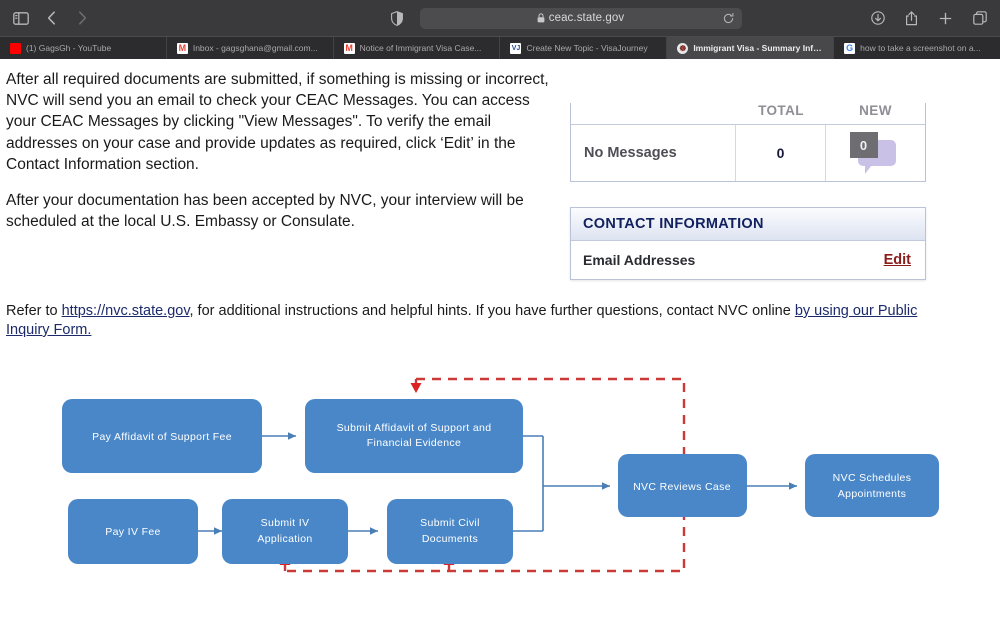 This screenshot has width=1000, height=625. Describe the element at coordinates (450, 539) in the screenshot. I see `flowchart-label-civil-docs-line2: Documents` at that location.